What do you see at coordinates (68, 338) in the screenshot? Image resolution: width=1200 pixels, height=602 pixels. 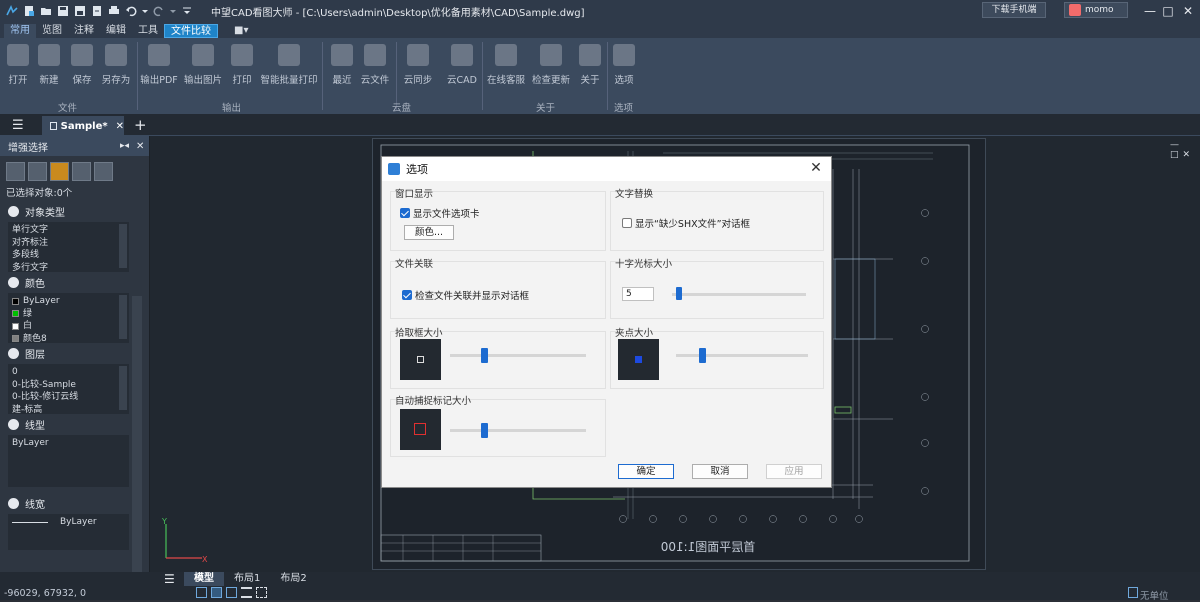 I see `list-item: 颜色8` at bounding box center [68, 338].